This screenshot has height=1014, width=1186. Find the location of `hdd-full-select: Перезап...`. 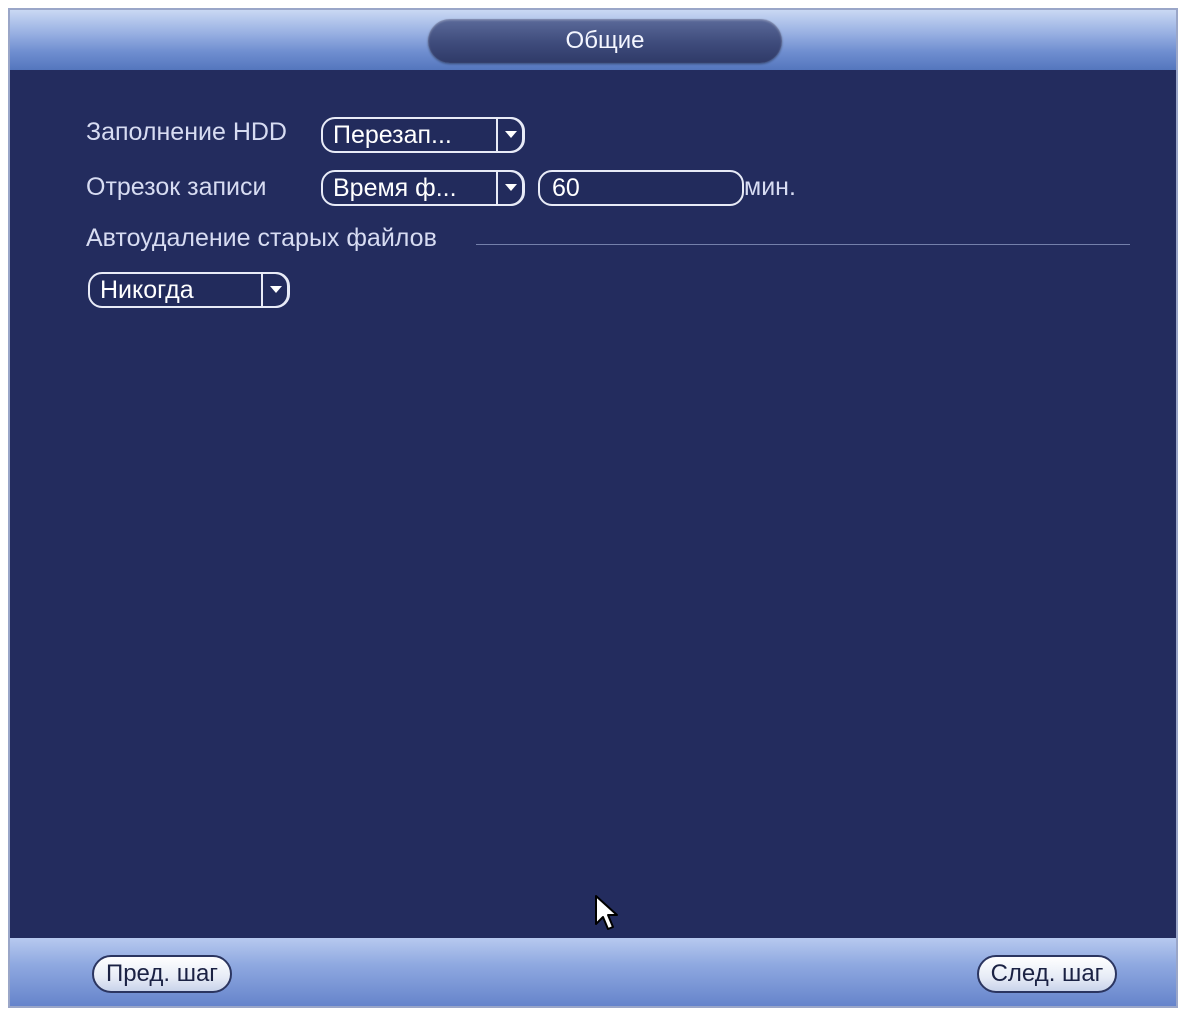

hdd-full-select: Перезап... is located at coordinates (423, 135).